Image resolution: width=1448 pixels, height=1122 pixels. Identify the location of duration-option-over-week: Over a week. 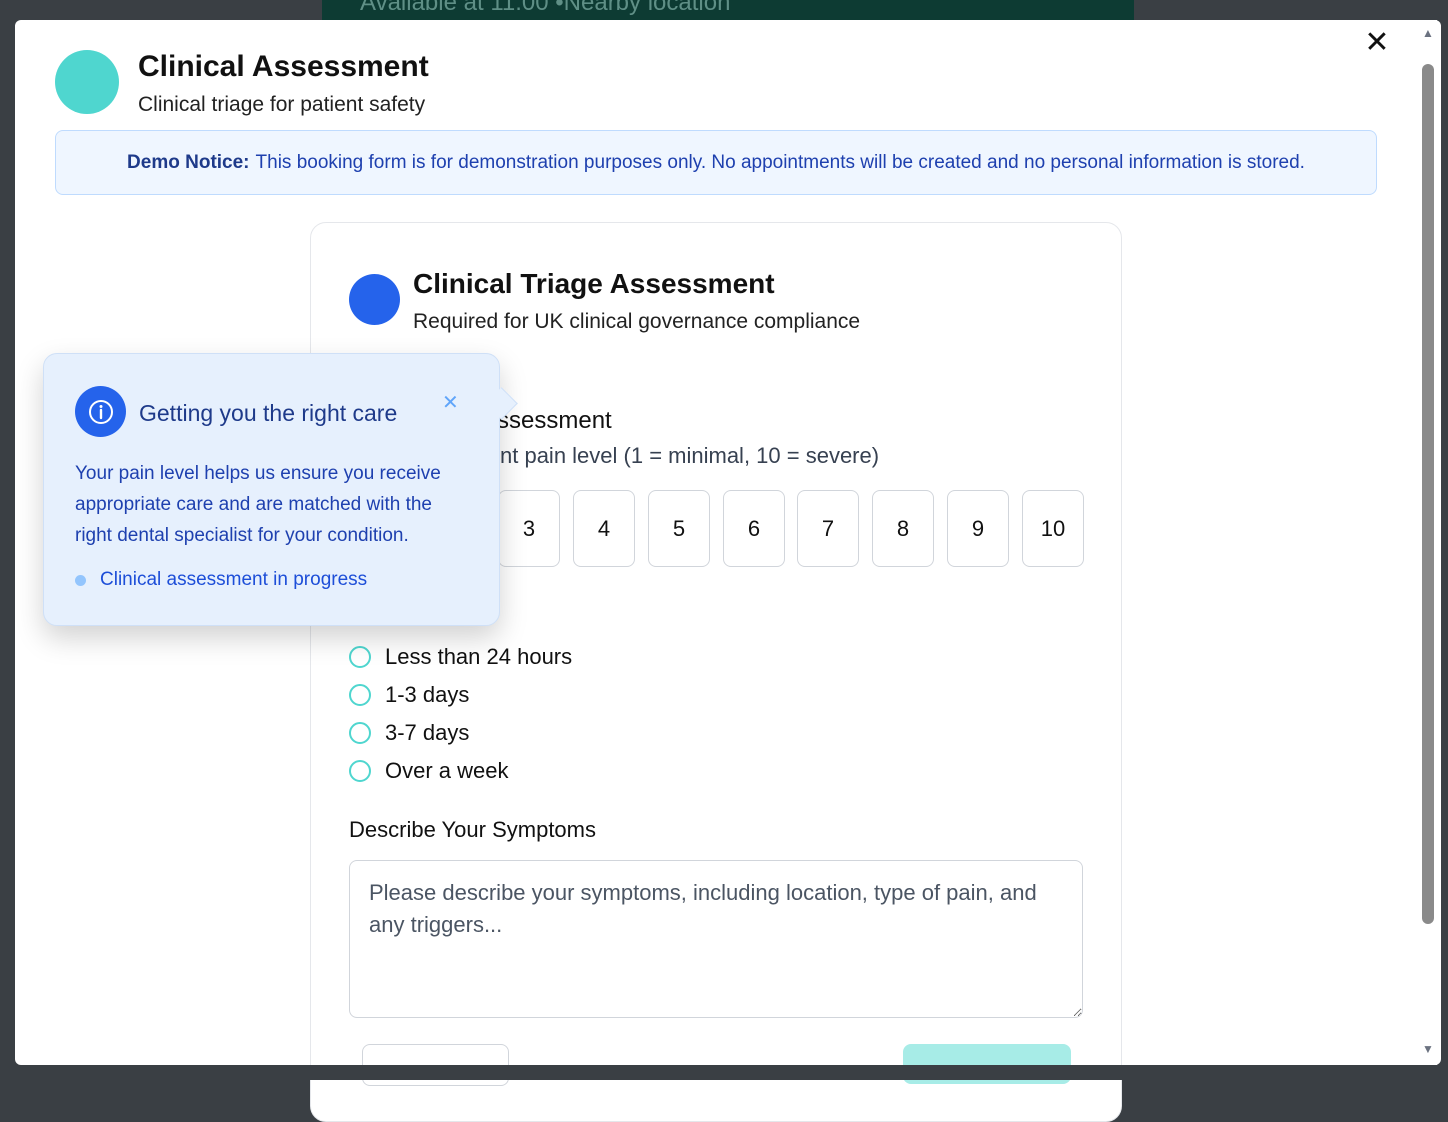
(429, 771).